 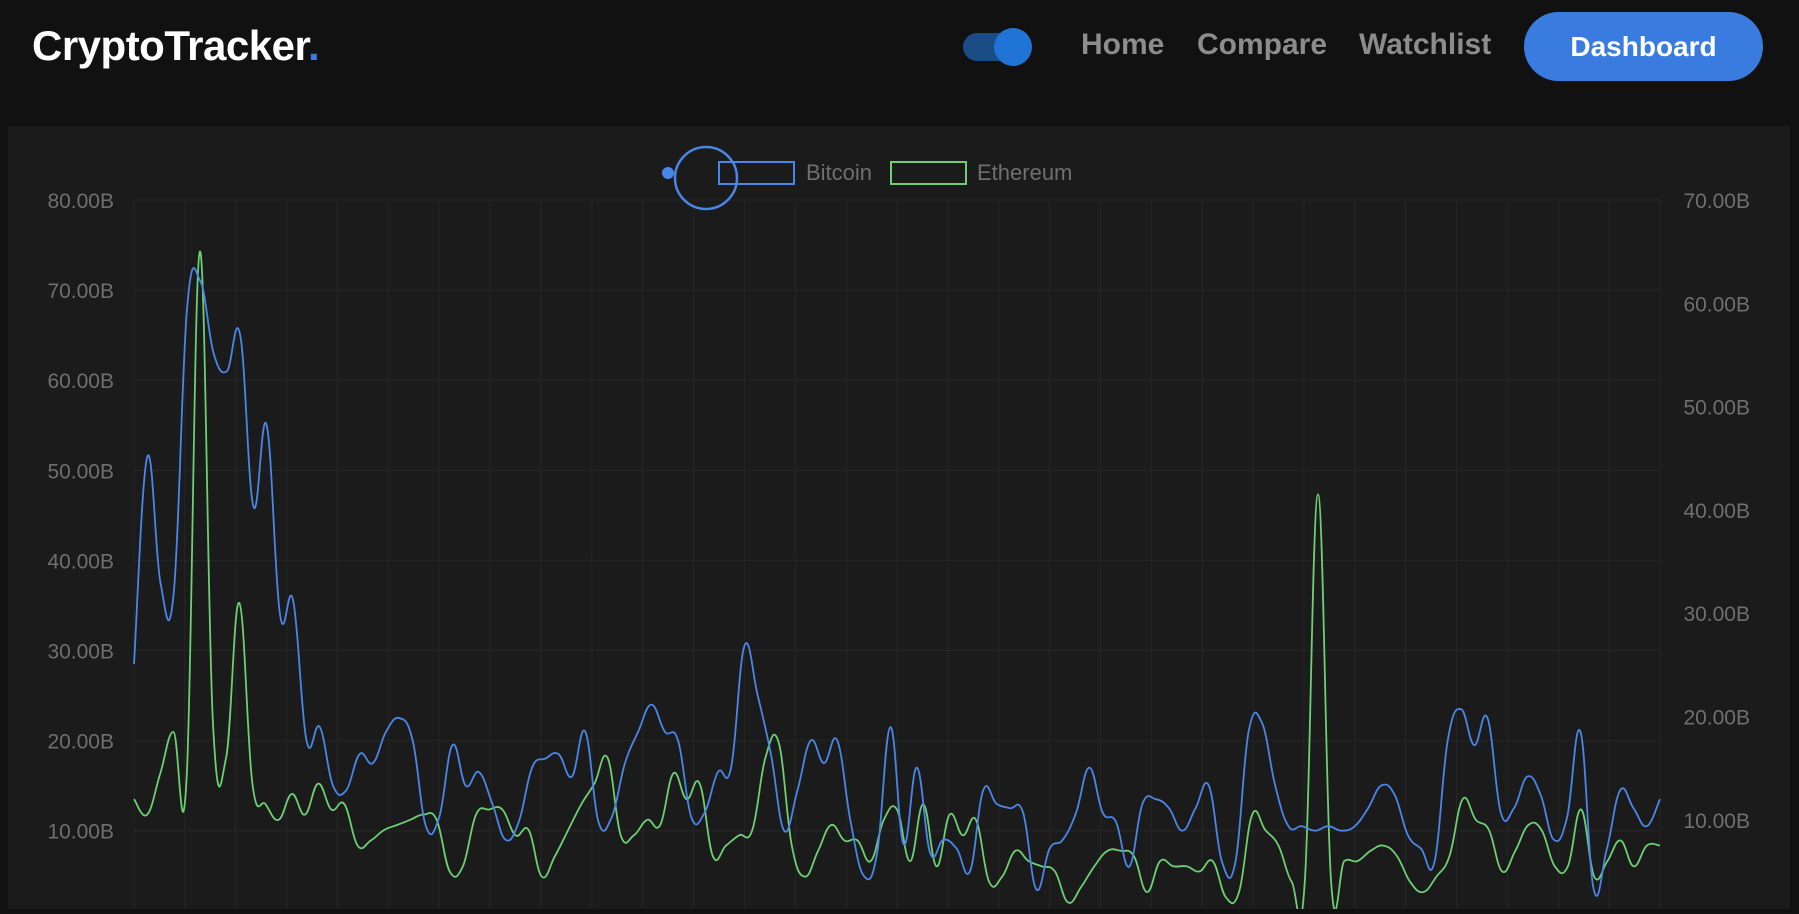 I want to click on theme-toggle, so click(x=997, y=47).